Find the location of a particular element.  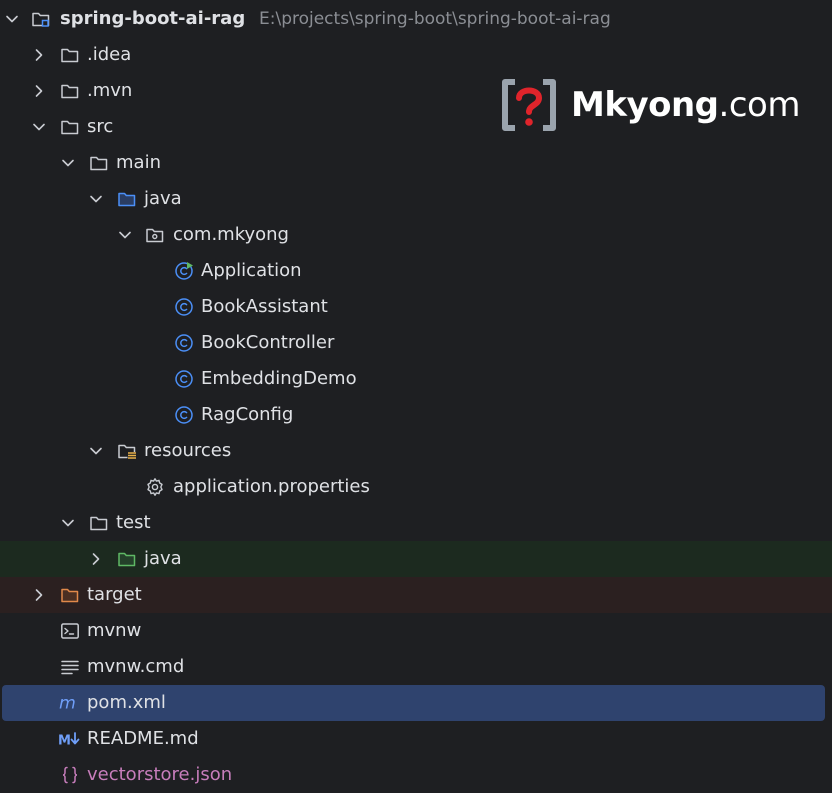

tree-row-java: java is located at coordinates (416, 199).